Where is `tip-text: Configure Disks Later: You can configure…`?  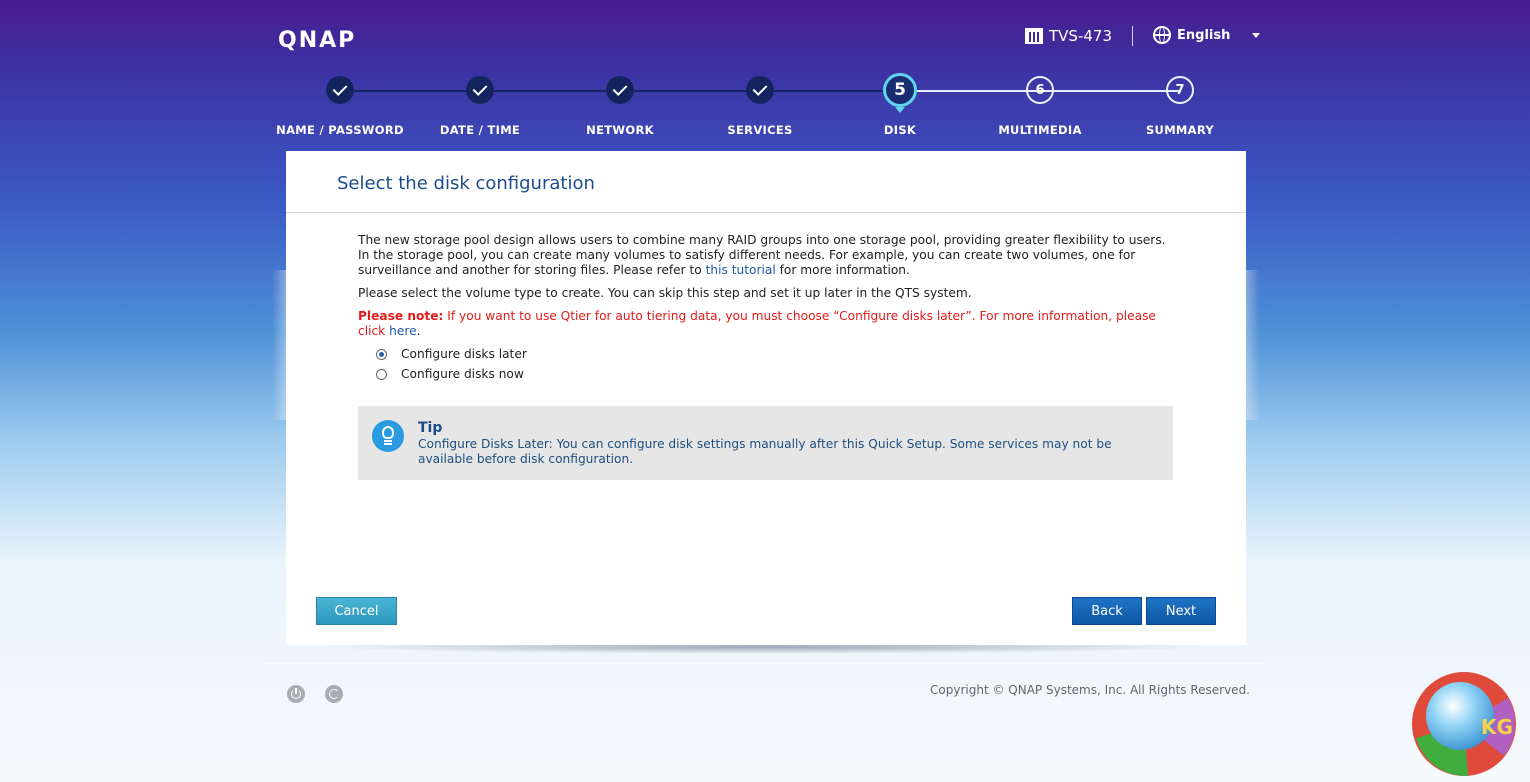 tip-text: Configure Disks Later: You can configure… is located at coordinates (765, 451).